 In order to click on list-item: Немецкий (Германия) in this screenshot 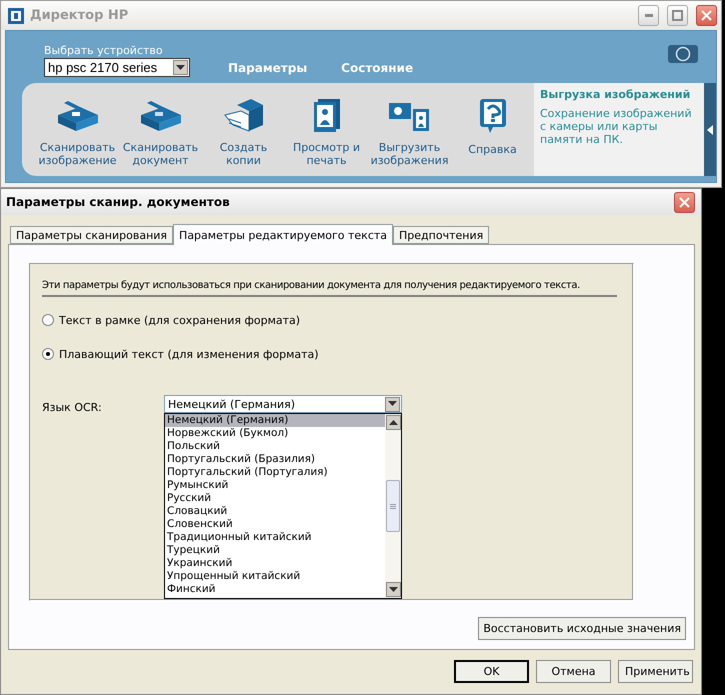, I will do `click(275, 420)`.